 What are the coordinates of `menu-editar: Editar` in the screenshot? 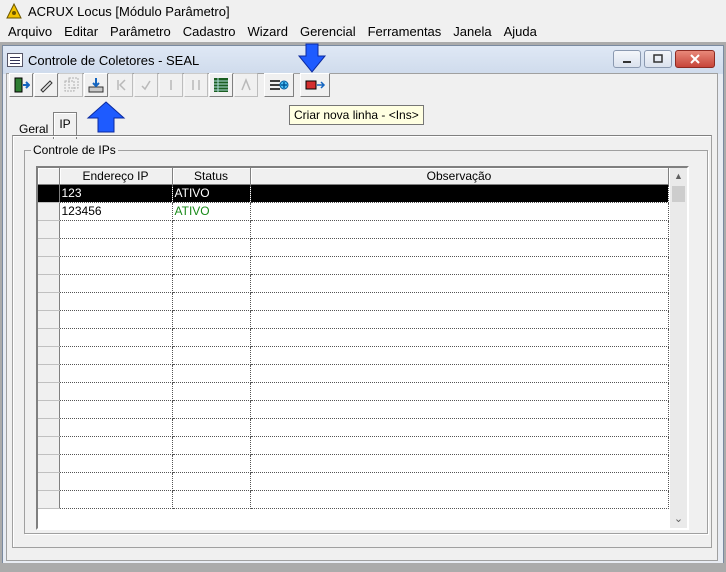 It's located at (81, 32).